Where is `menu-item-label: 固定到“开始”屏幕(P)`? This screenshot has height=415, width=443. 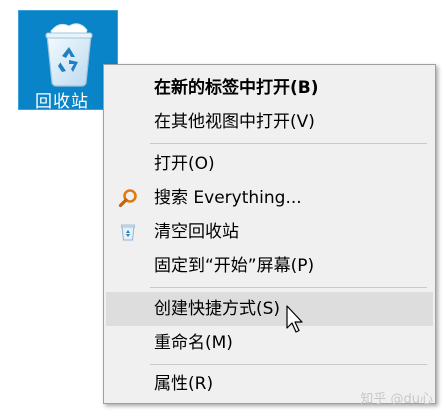
menu-item-label: 固定到“开始”屏幕(P) is located at coordinates (234, 266).